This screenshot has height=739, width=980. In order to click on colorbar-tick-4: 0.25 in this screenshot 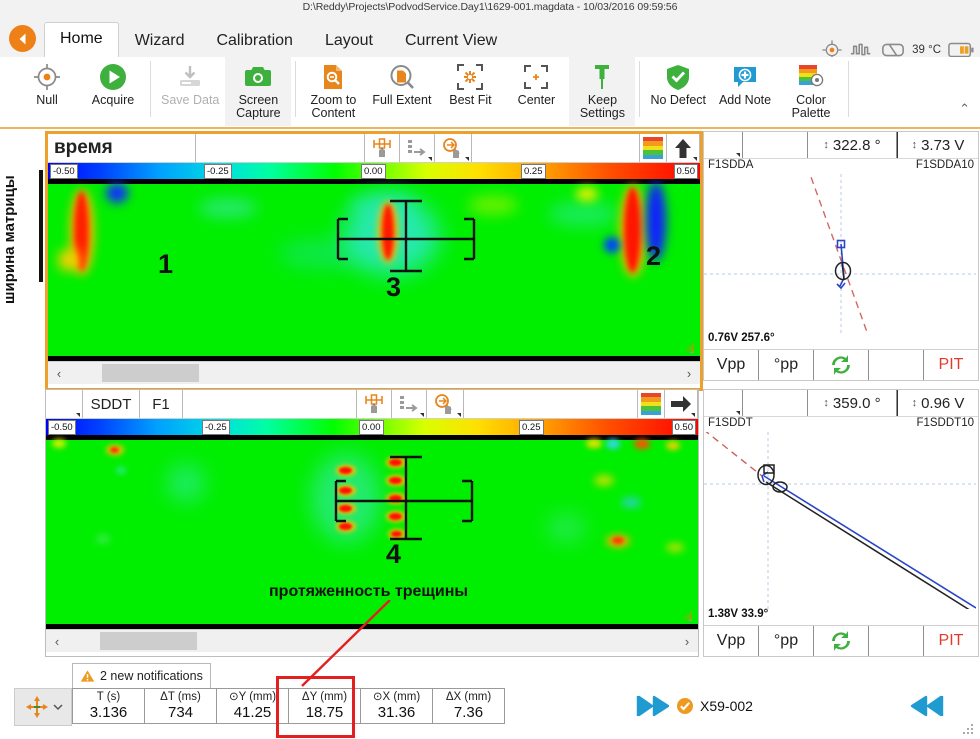, I will do `click(531, 427)`.